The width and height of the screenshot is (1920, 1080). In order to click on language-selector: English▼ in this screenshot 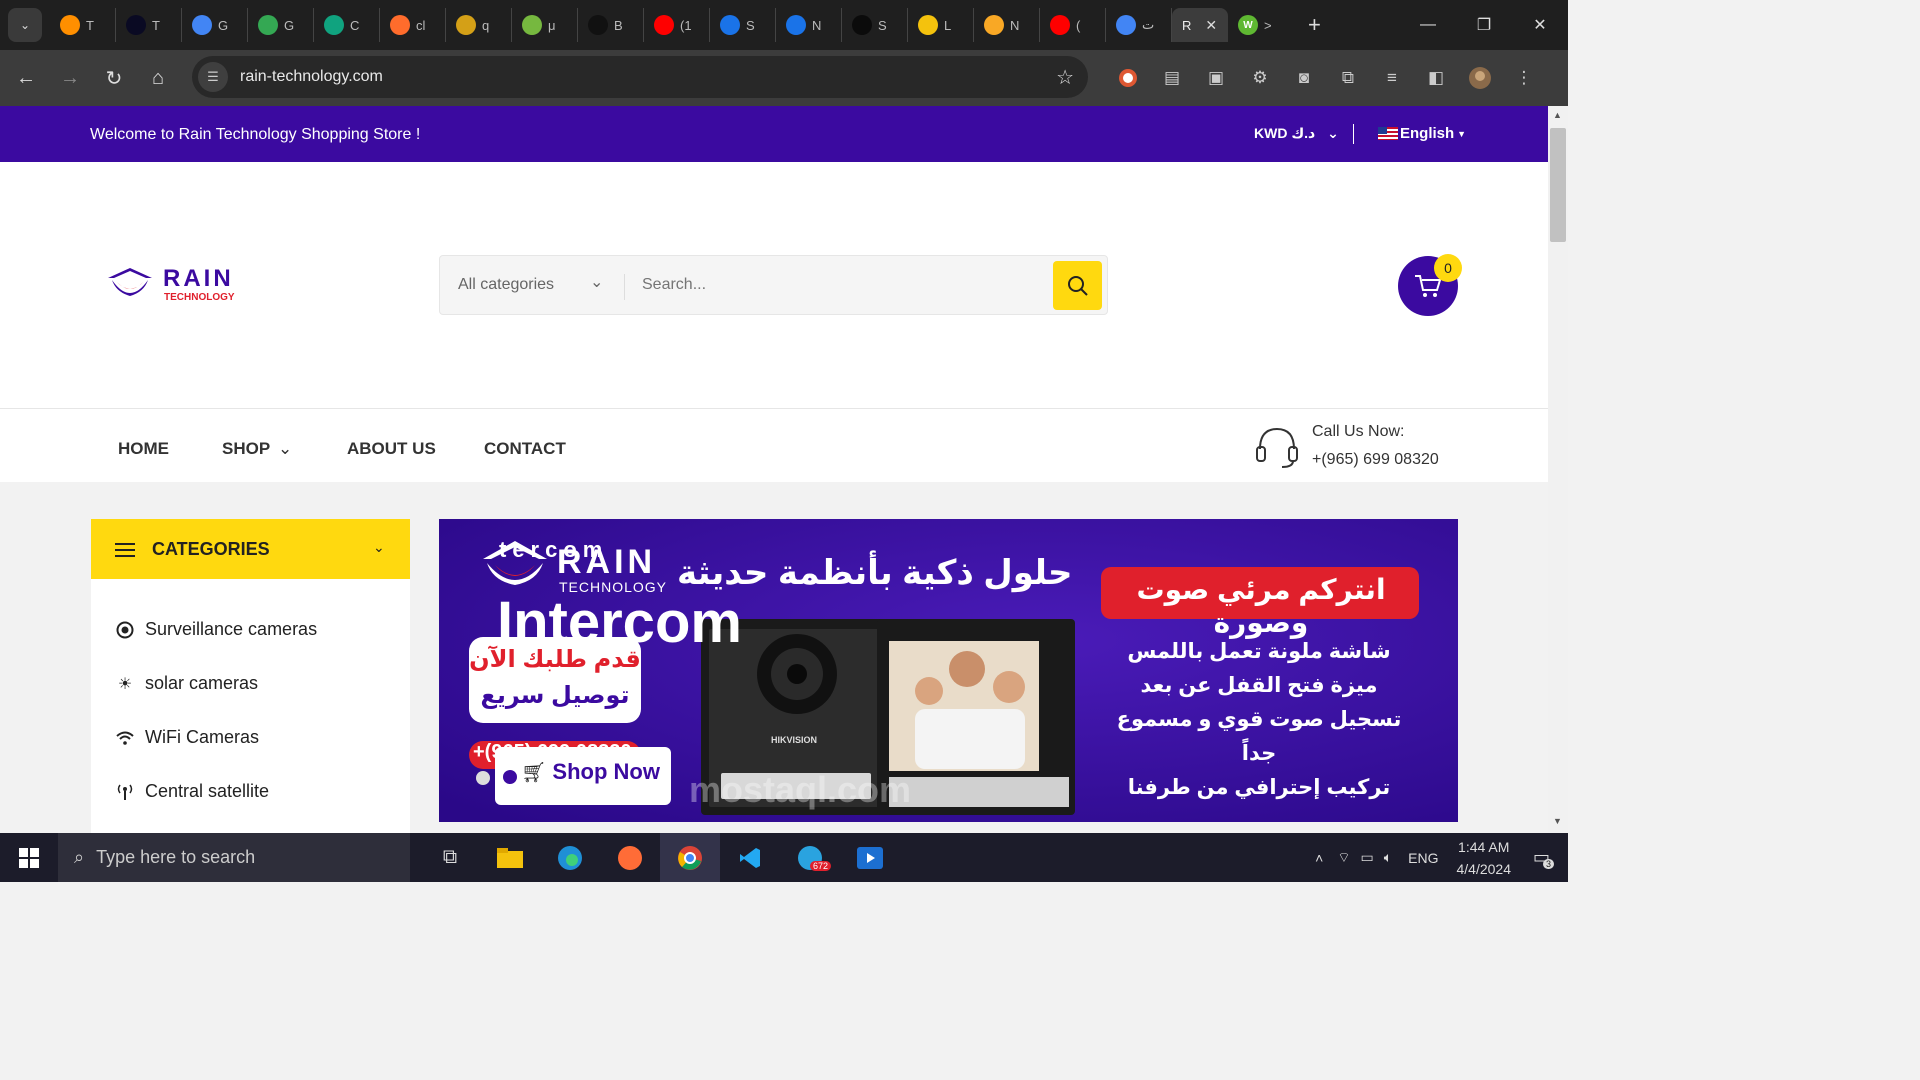, I will do `click(1422, 133)`.